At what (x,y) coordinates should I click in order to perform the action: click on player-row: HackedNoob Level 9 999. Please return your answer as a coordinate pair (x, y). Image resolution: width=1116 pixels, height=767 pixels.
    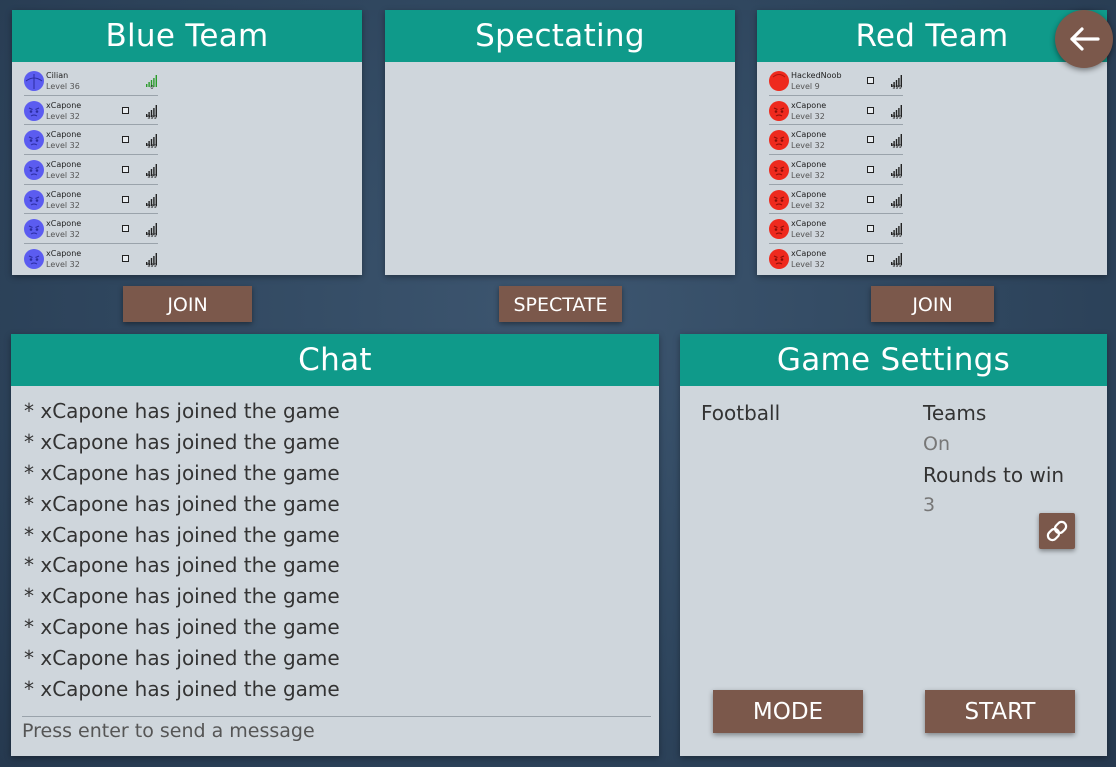
    Looking at the image, I should click on (836, 81).